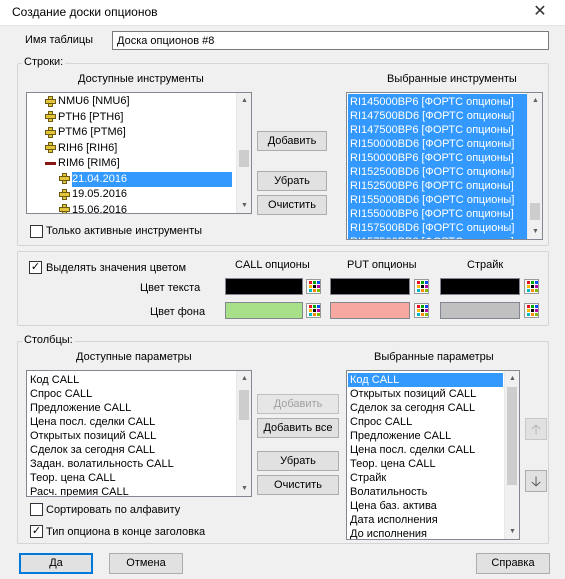 This screenshot has width=565, height=579. What do you see at coordinates (437, 200) in the screenshot?
I see `selected-instrument-item: RI155000BD6 [ФОРТС опционы]` at bounding box center [437, 200].